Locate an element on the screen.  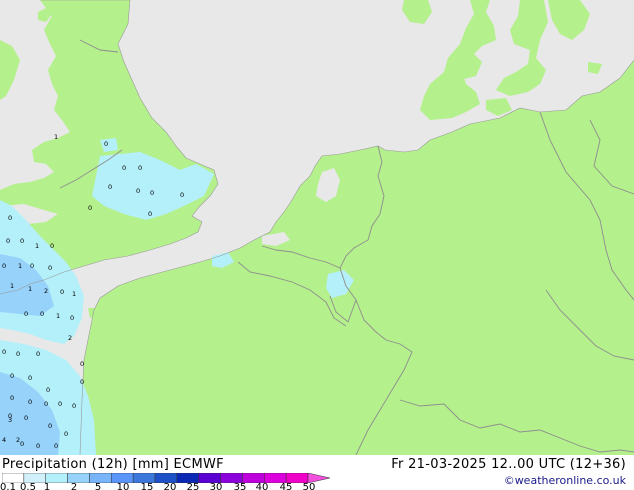
scale-tick-label: 10 is located at coordinates (123, 486).